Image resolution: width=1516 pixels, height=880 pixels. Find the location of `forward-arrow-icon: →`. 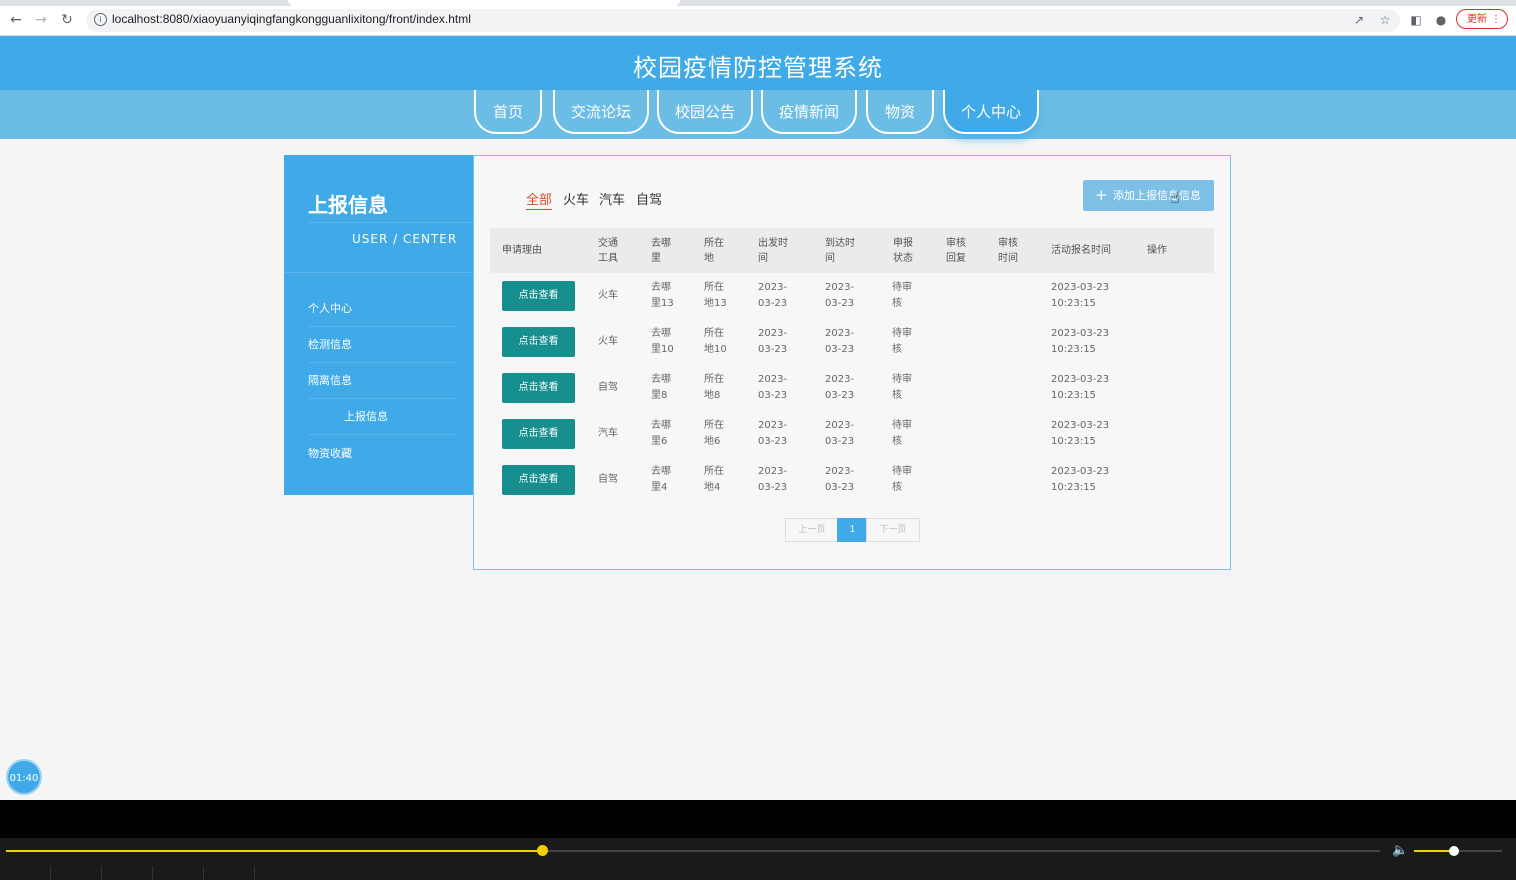

forward-arrow-icon: → is located at coordinates (41, 20).